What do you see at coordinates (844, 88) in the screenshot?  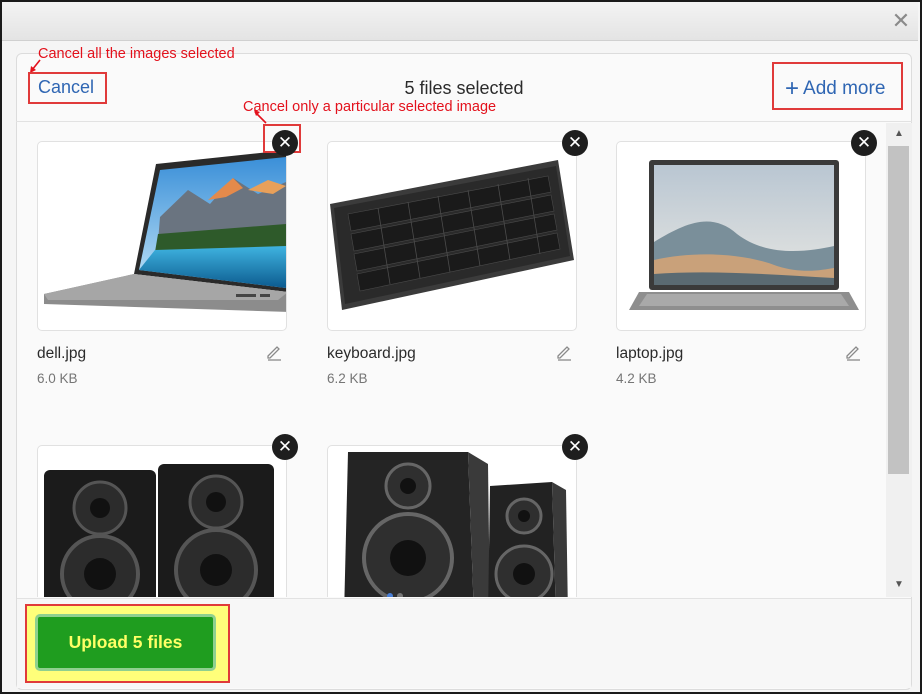 I see `add-more-label: Add more` at bounding box center [844, 88].